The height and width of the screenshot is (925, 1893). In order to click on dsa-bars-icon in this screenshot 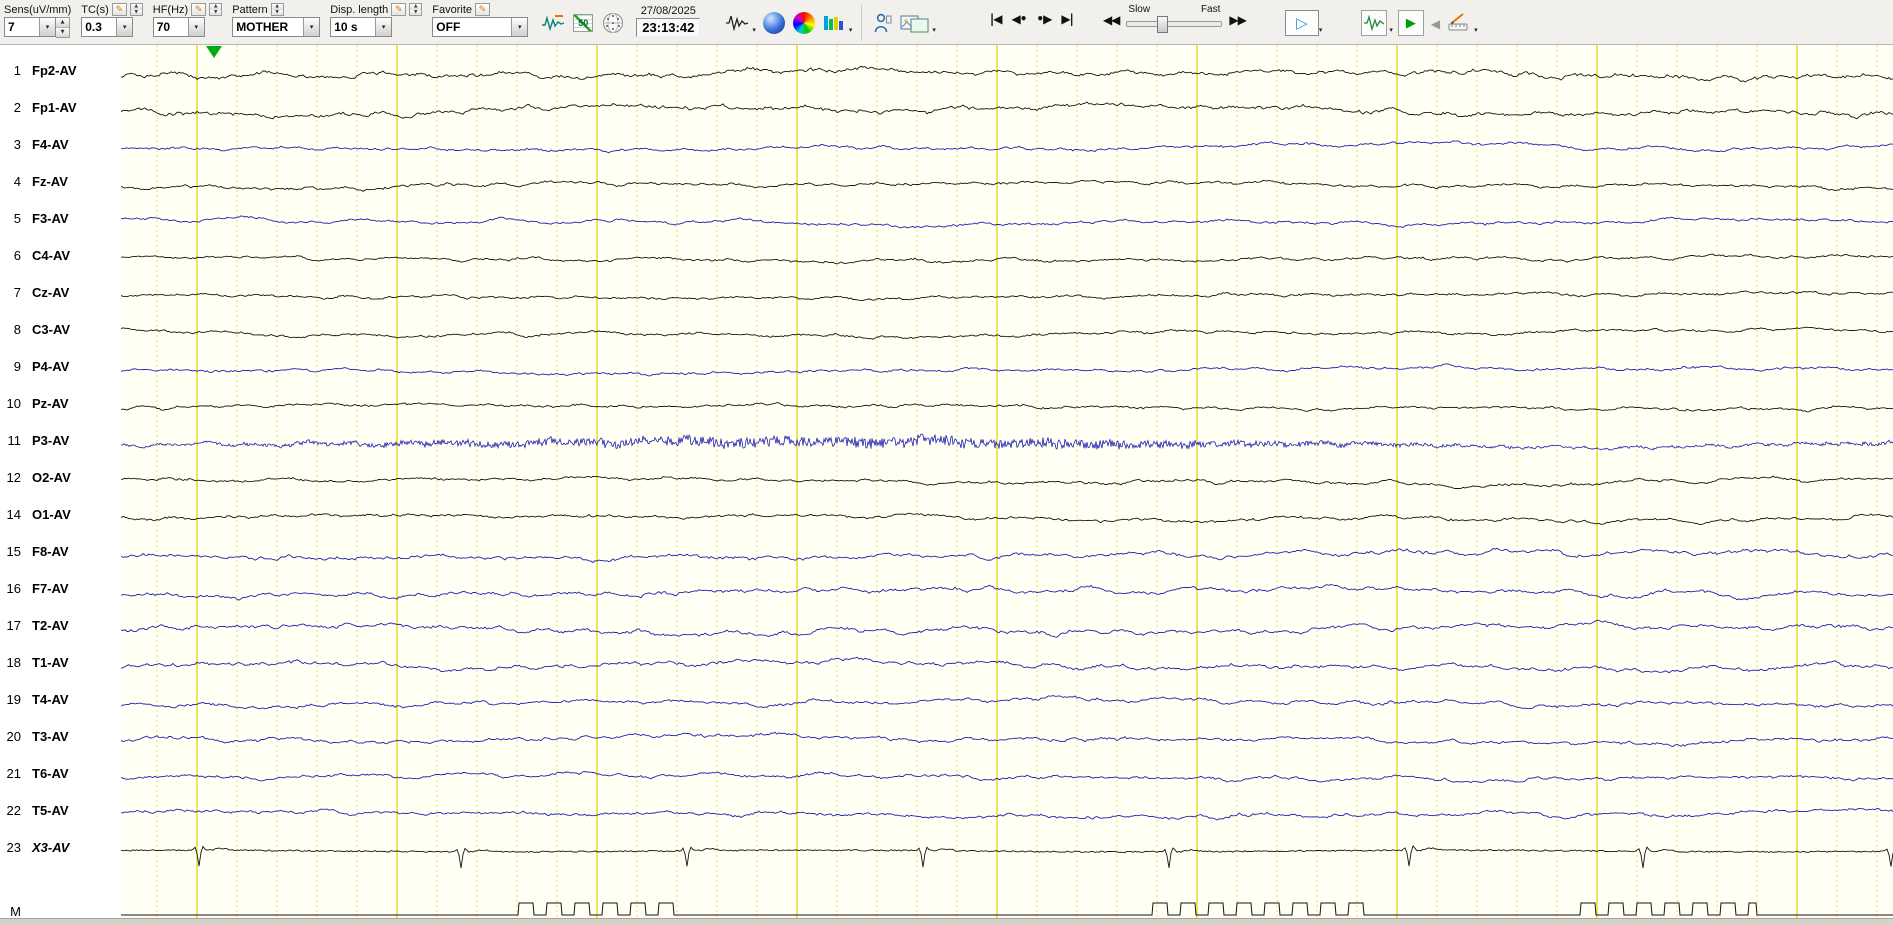, I will do `click(833, 23)`.